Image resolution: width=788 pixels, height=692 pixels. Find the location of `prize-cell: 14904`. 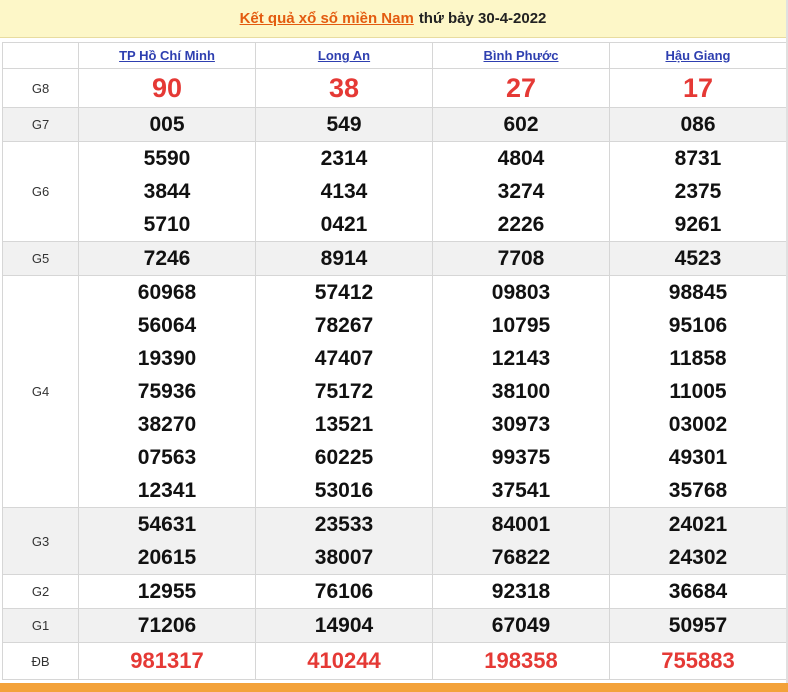

prize-cell: 14904 is located at coordinates (344, 625).